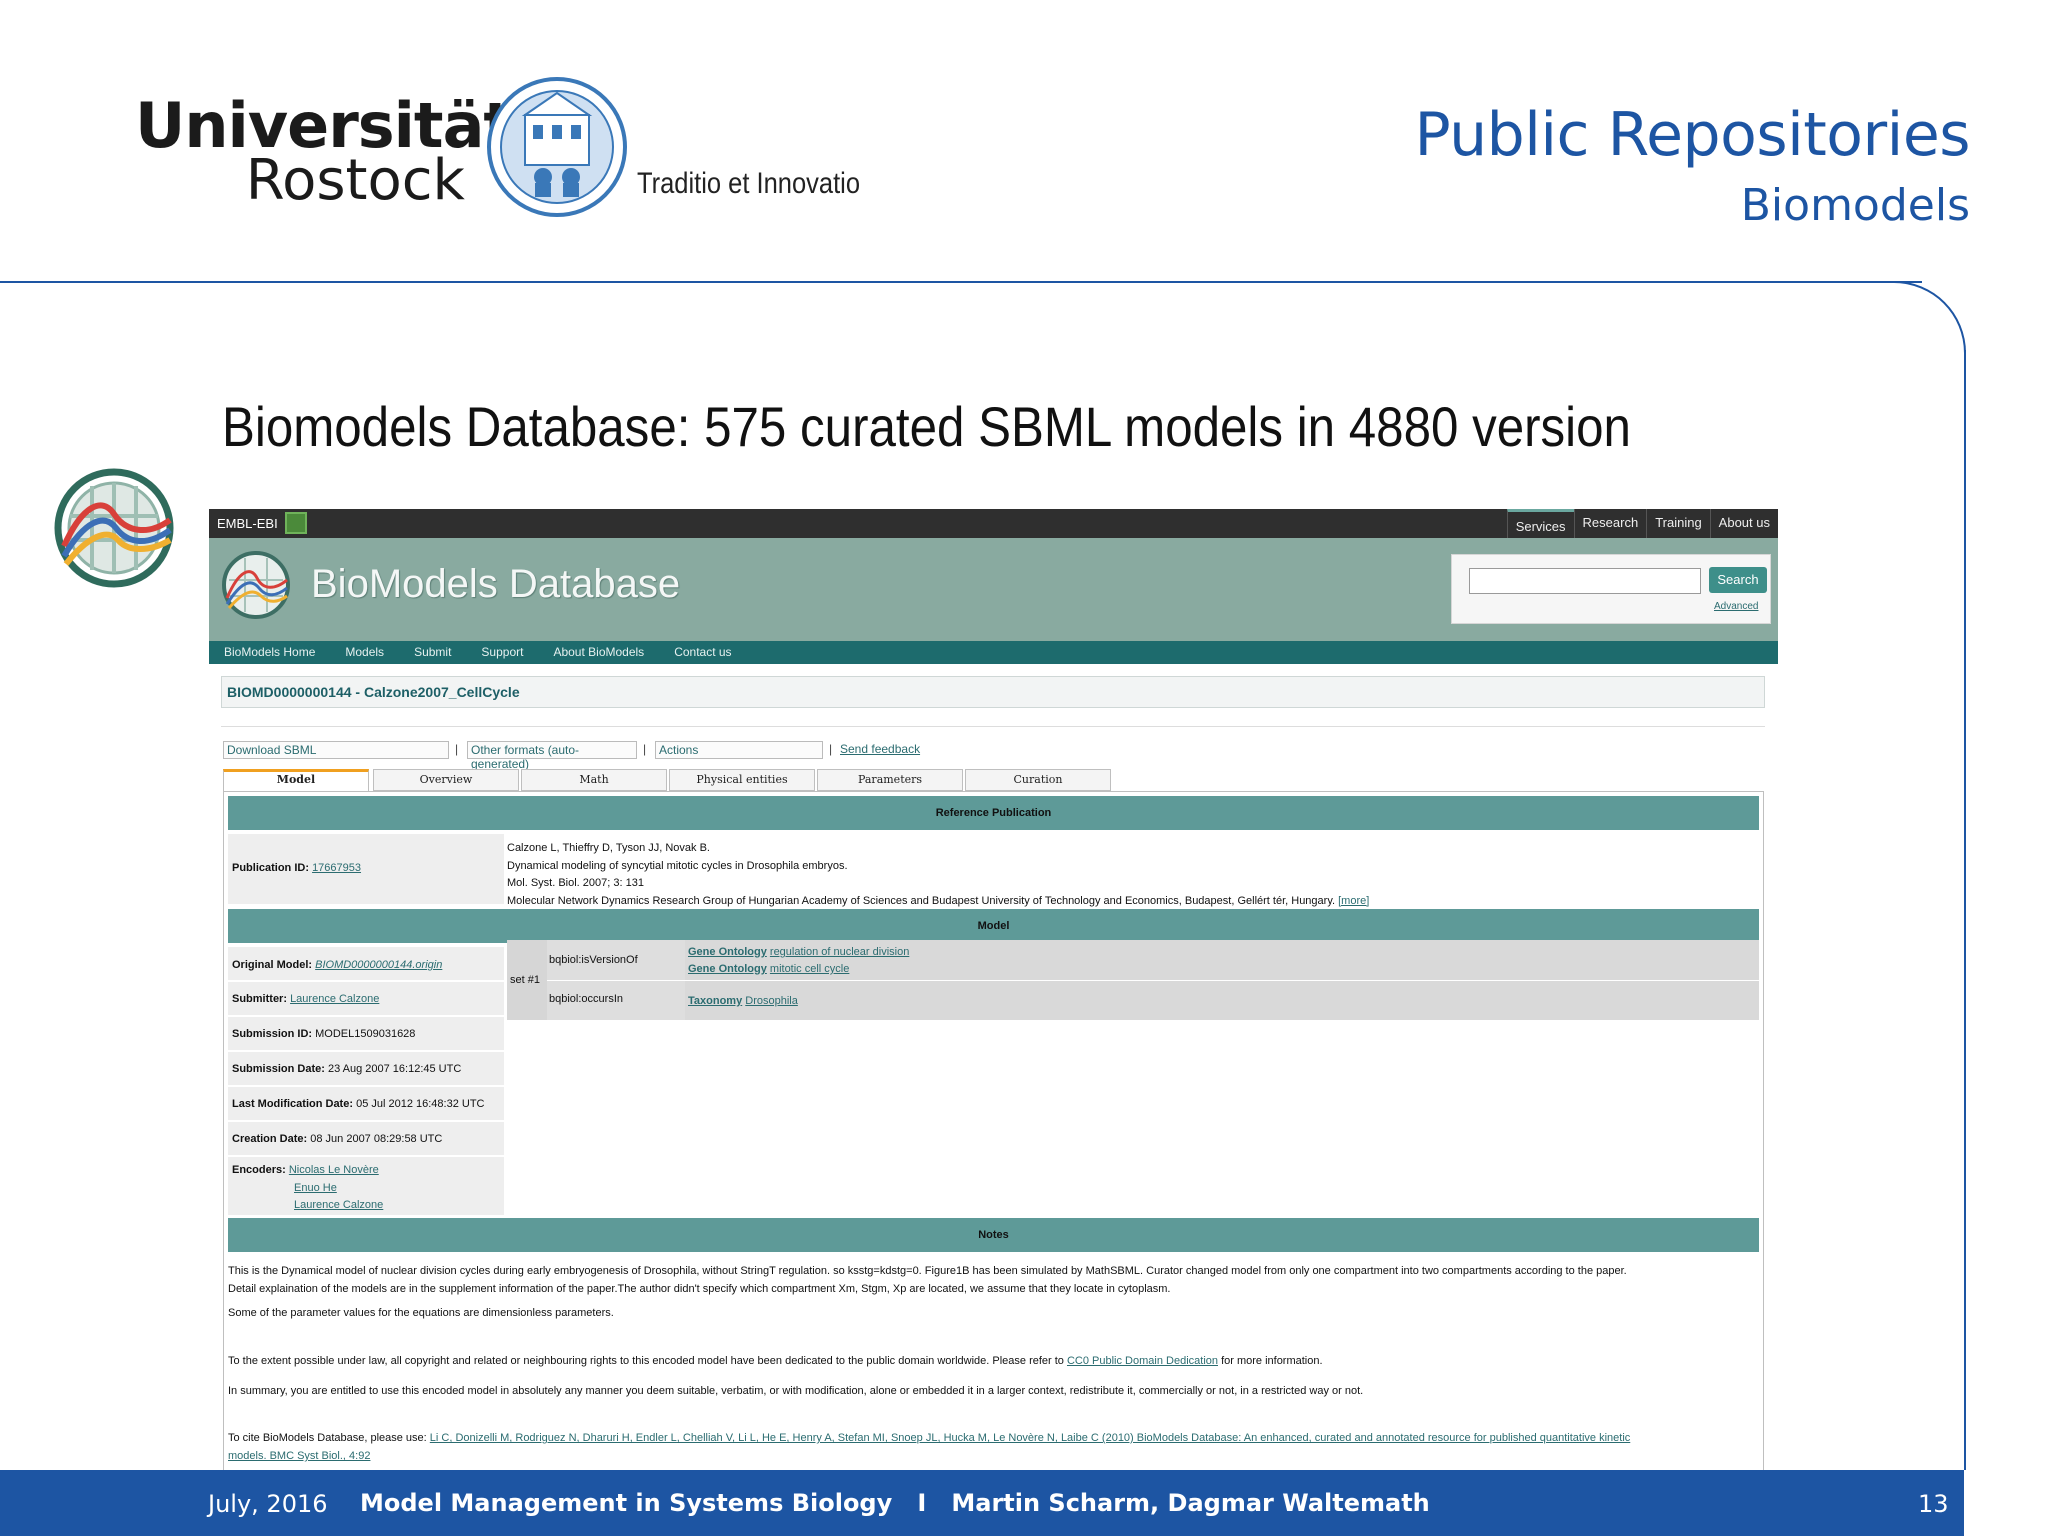 The image size is (2048, 1536). I want to click on university-city: Rostock, so click(355, 180).